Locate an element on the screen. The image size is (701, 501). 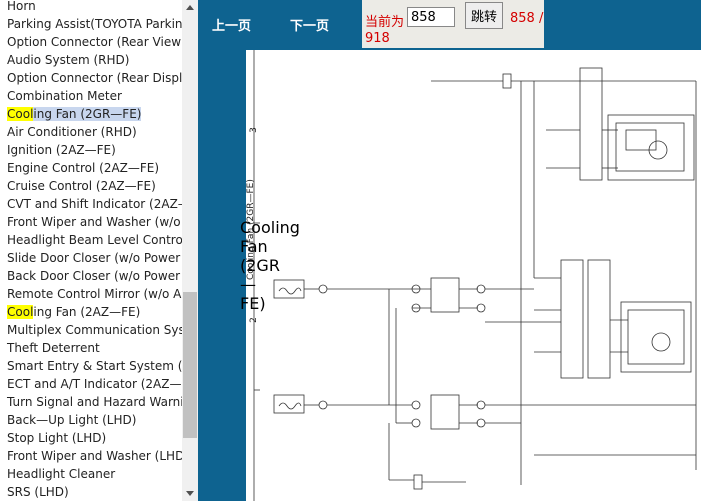
sidebar-item-text: Horn is located at coordinates (21, 6).